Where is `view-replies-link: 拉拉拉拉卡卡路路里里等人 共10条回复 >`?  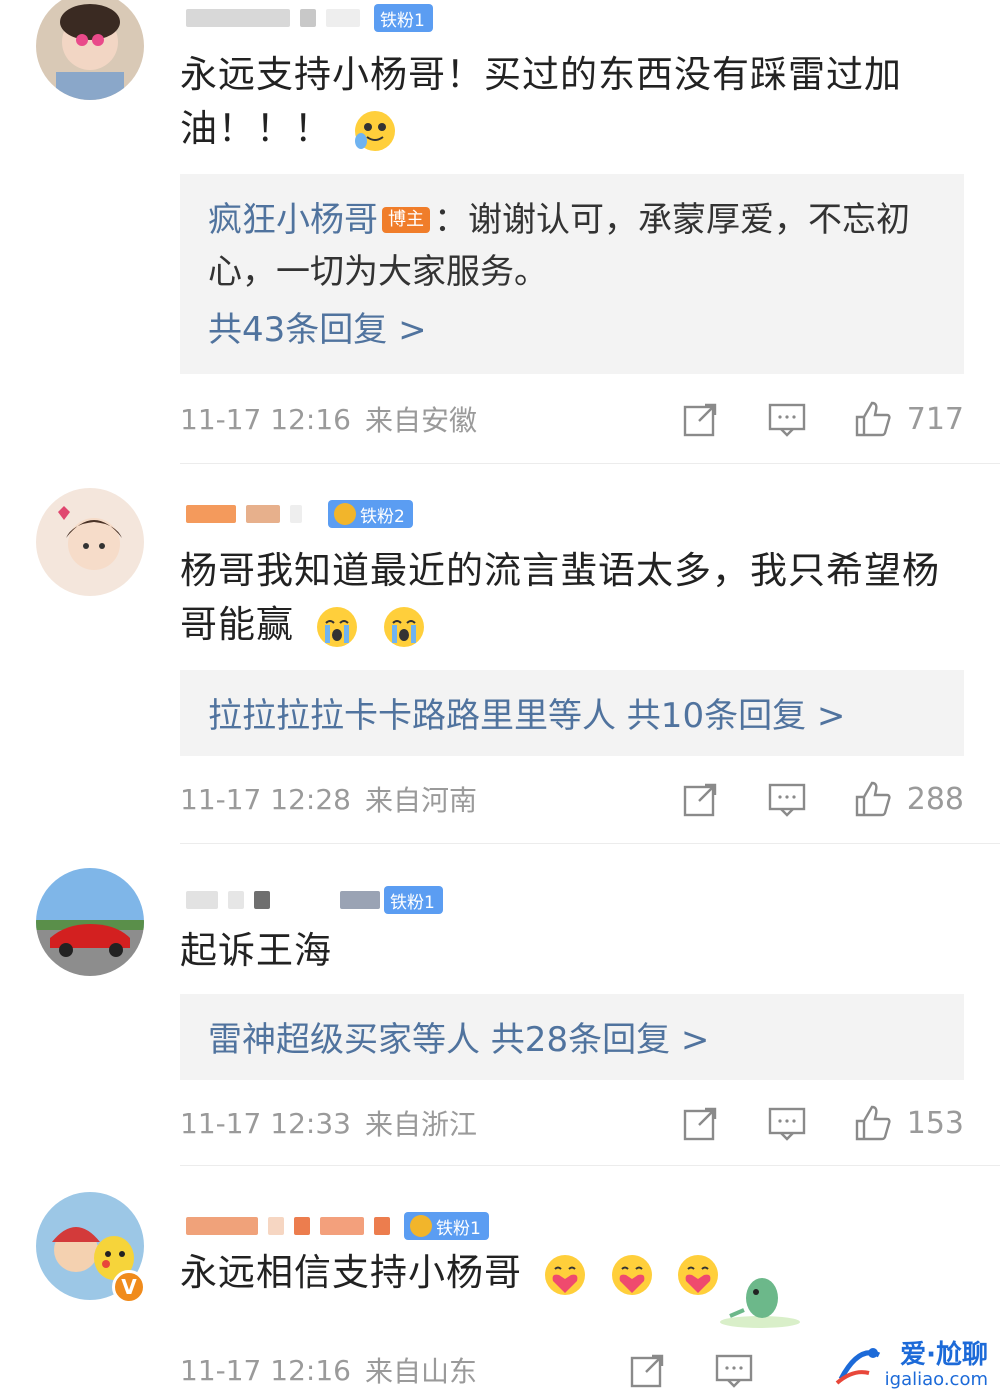 view-replies-link: 拉拉拉拉卡卡路路里里等人 共10条回复 > is located at coordinates (572, 716).